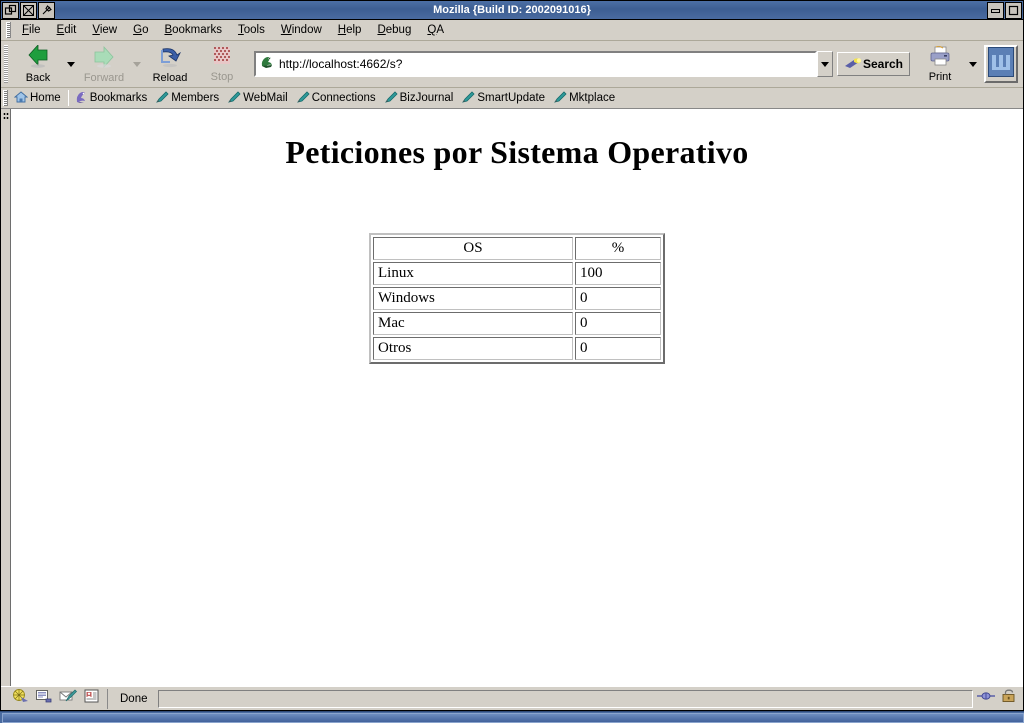 The image size is (1024, 723). Describe the element at coordinates (618, 298) in the screenshot. I see `cell-os-percent: 0` at that location.